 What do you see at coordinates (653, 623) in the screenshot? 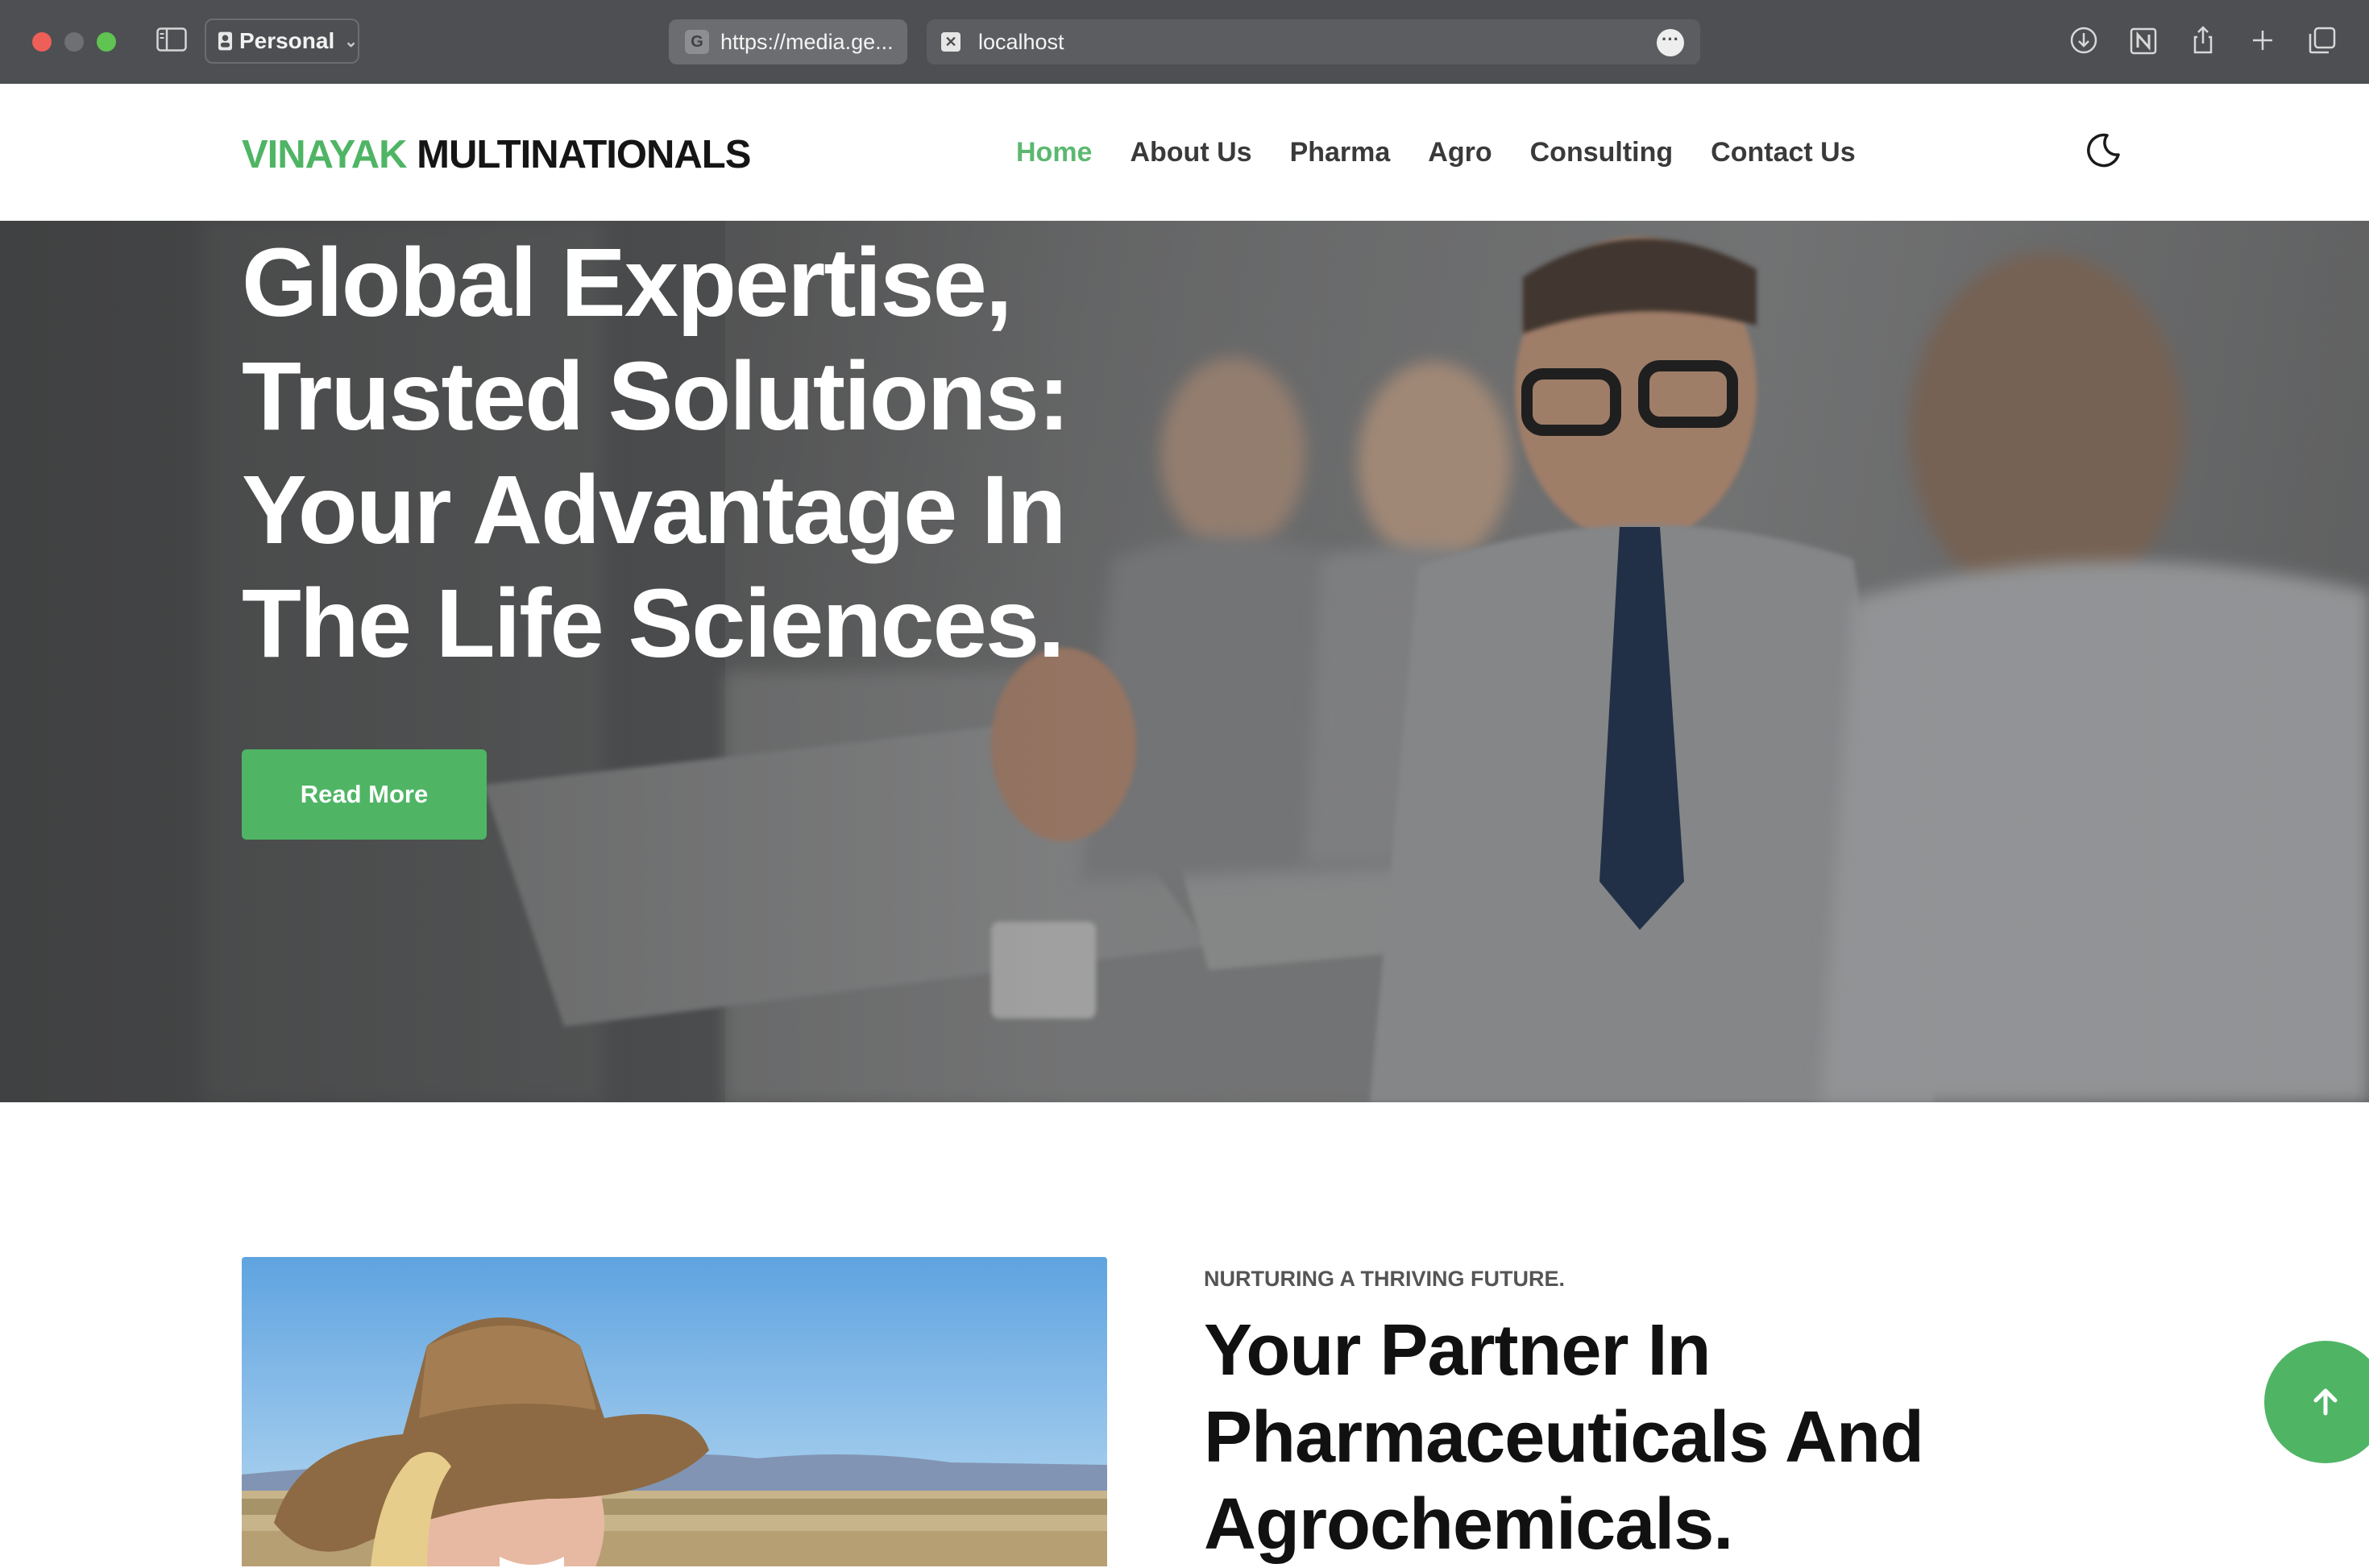
I see `hero-title-line: The Life Sciences.` at bounding box center [653, 623].